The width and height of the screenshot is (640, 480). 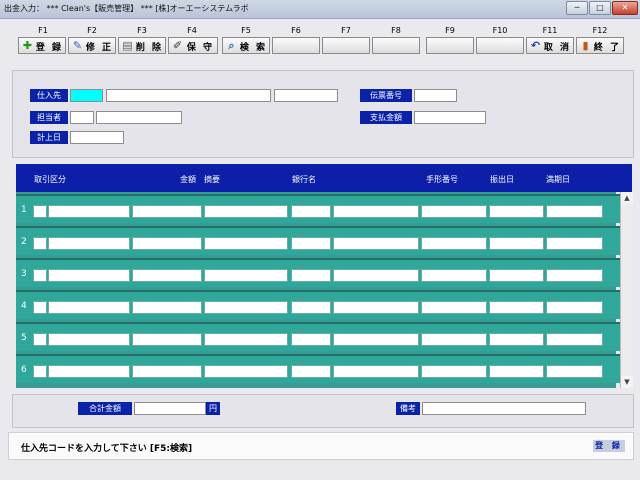 What do you see at coordinates (435, 95) in the screenshot?
I see `slip-number-input` at bounding box center [435, 95].